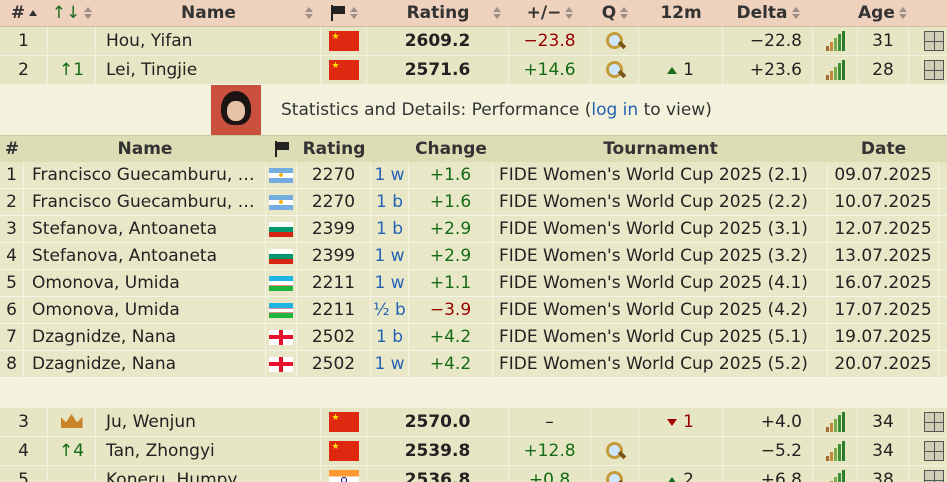 This screenshot has height=482, width=947. I want to click on country-flag-icon, so click(343, 422).